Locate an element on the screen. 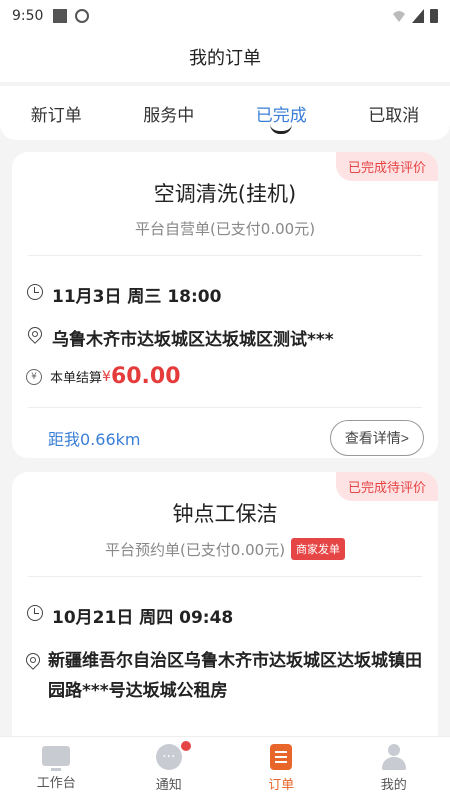 Image resolution: width=450 pixels, height=800 pixels. status-time: 9:50 is located at coordinates (28, 16).